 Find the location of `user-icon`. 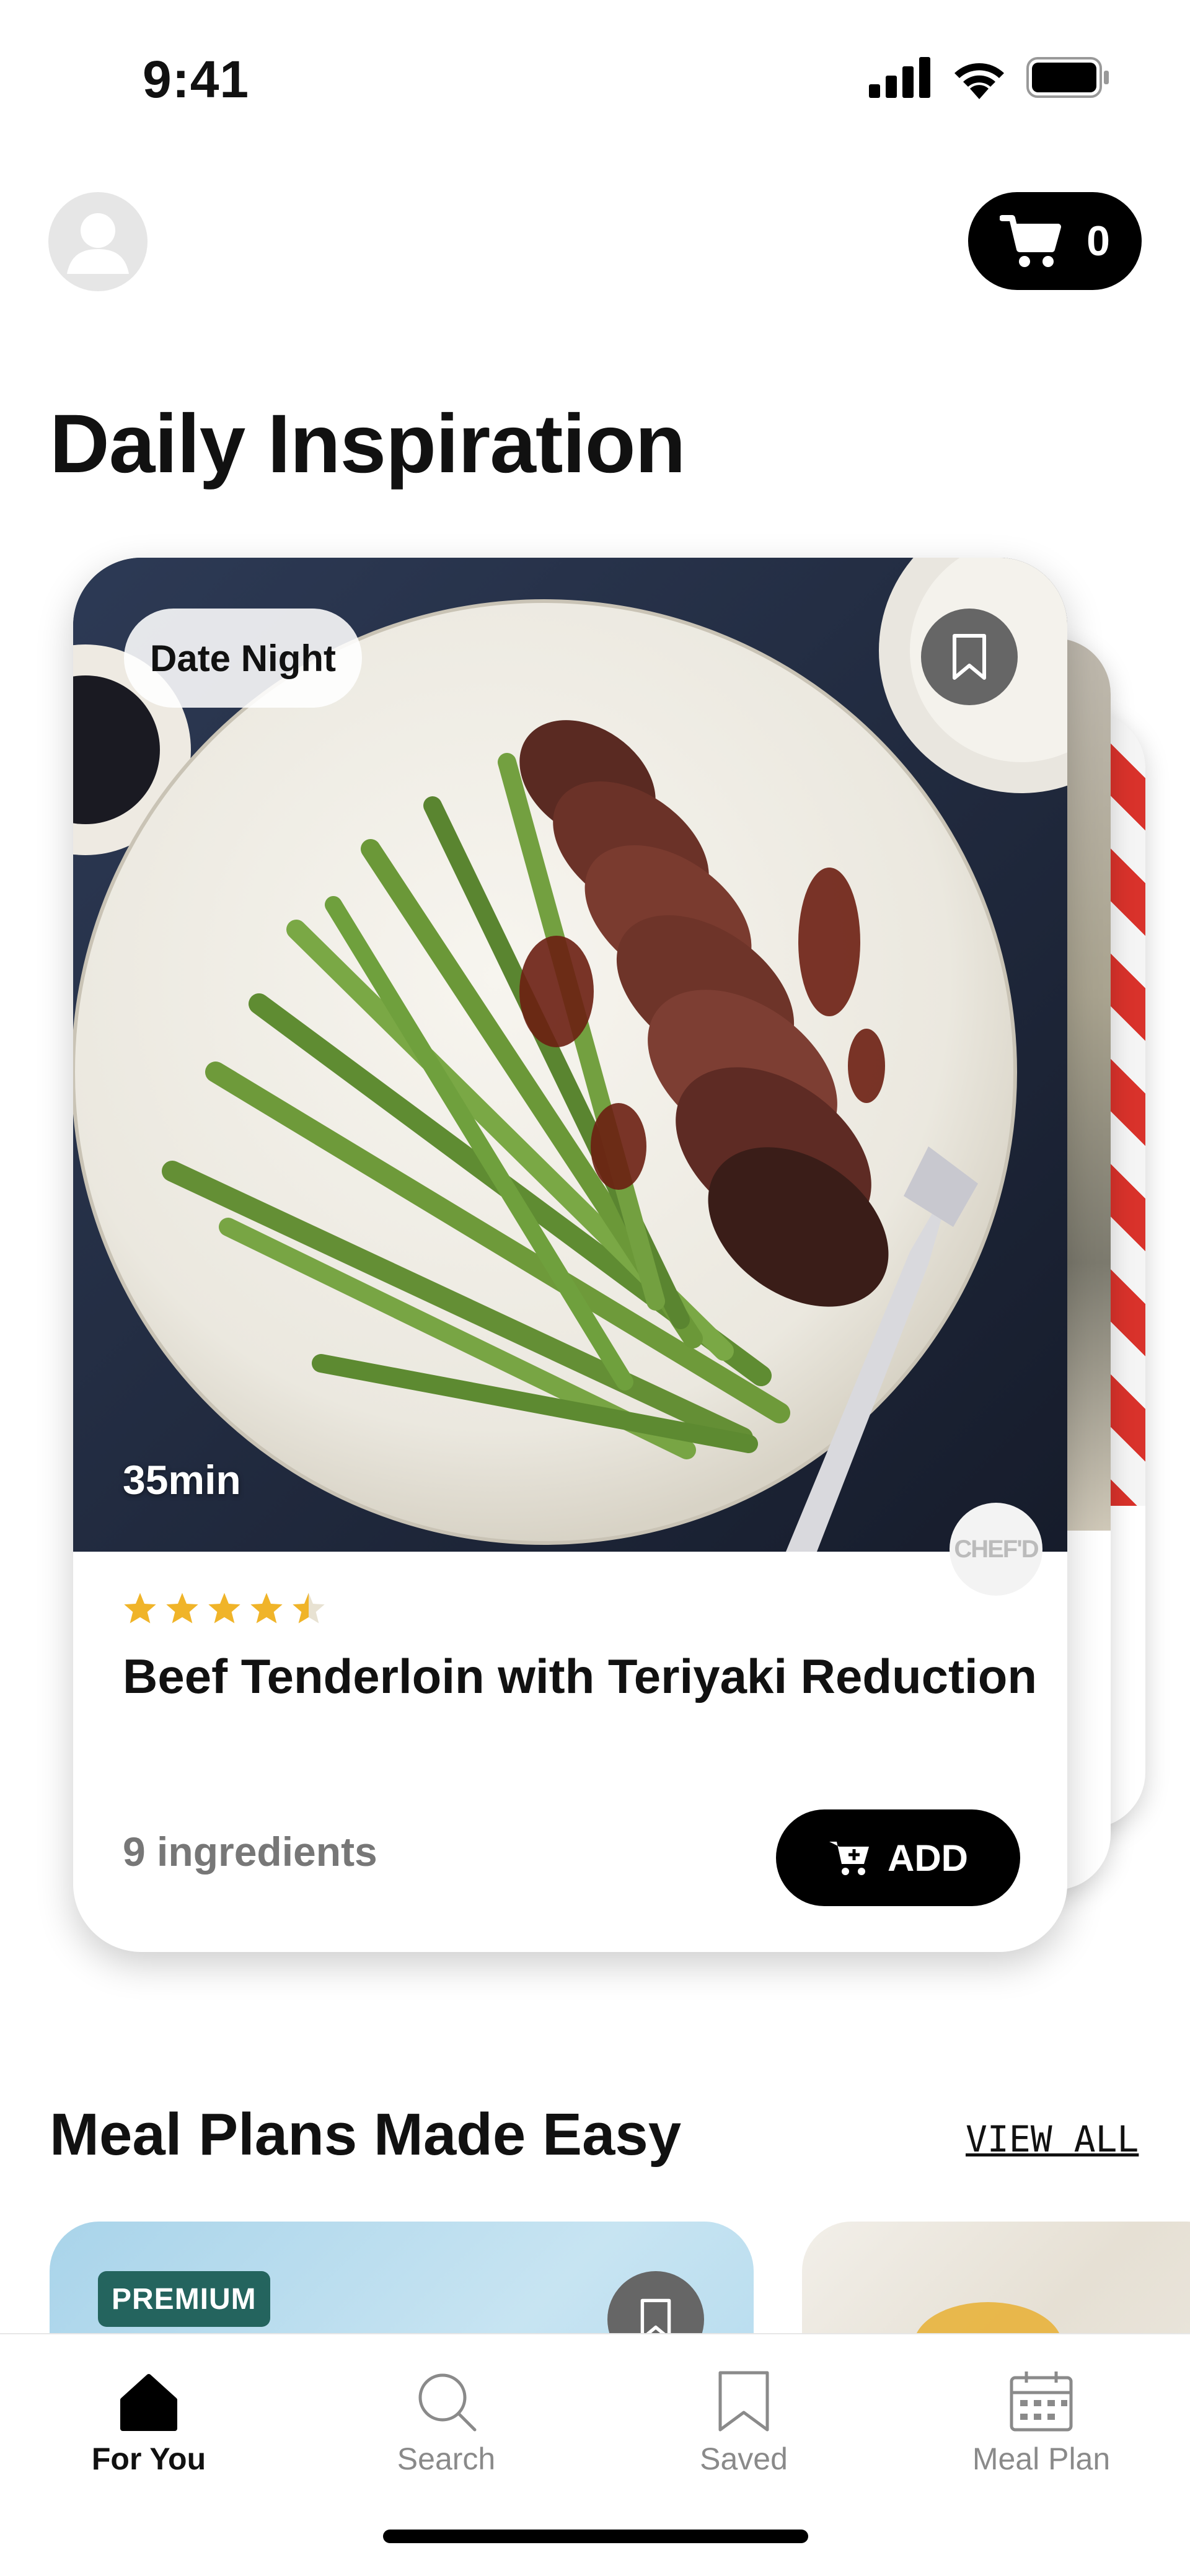

user-icon is located at coordinates (98, 243).